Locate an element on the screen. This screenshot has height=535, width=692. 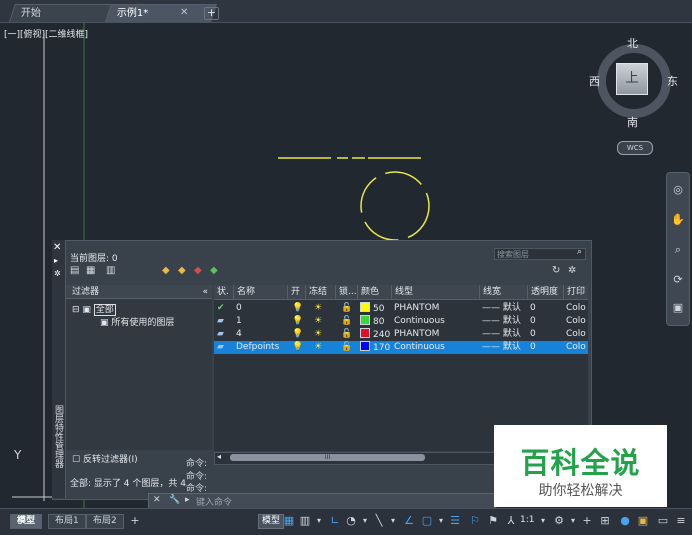
model-space-button: 模型 is located at coordinates (271, 521).